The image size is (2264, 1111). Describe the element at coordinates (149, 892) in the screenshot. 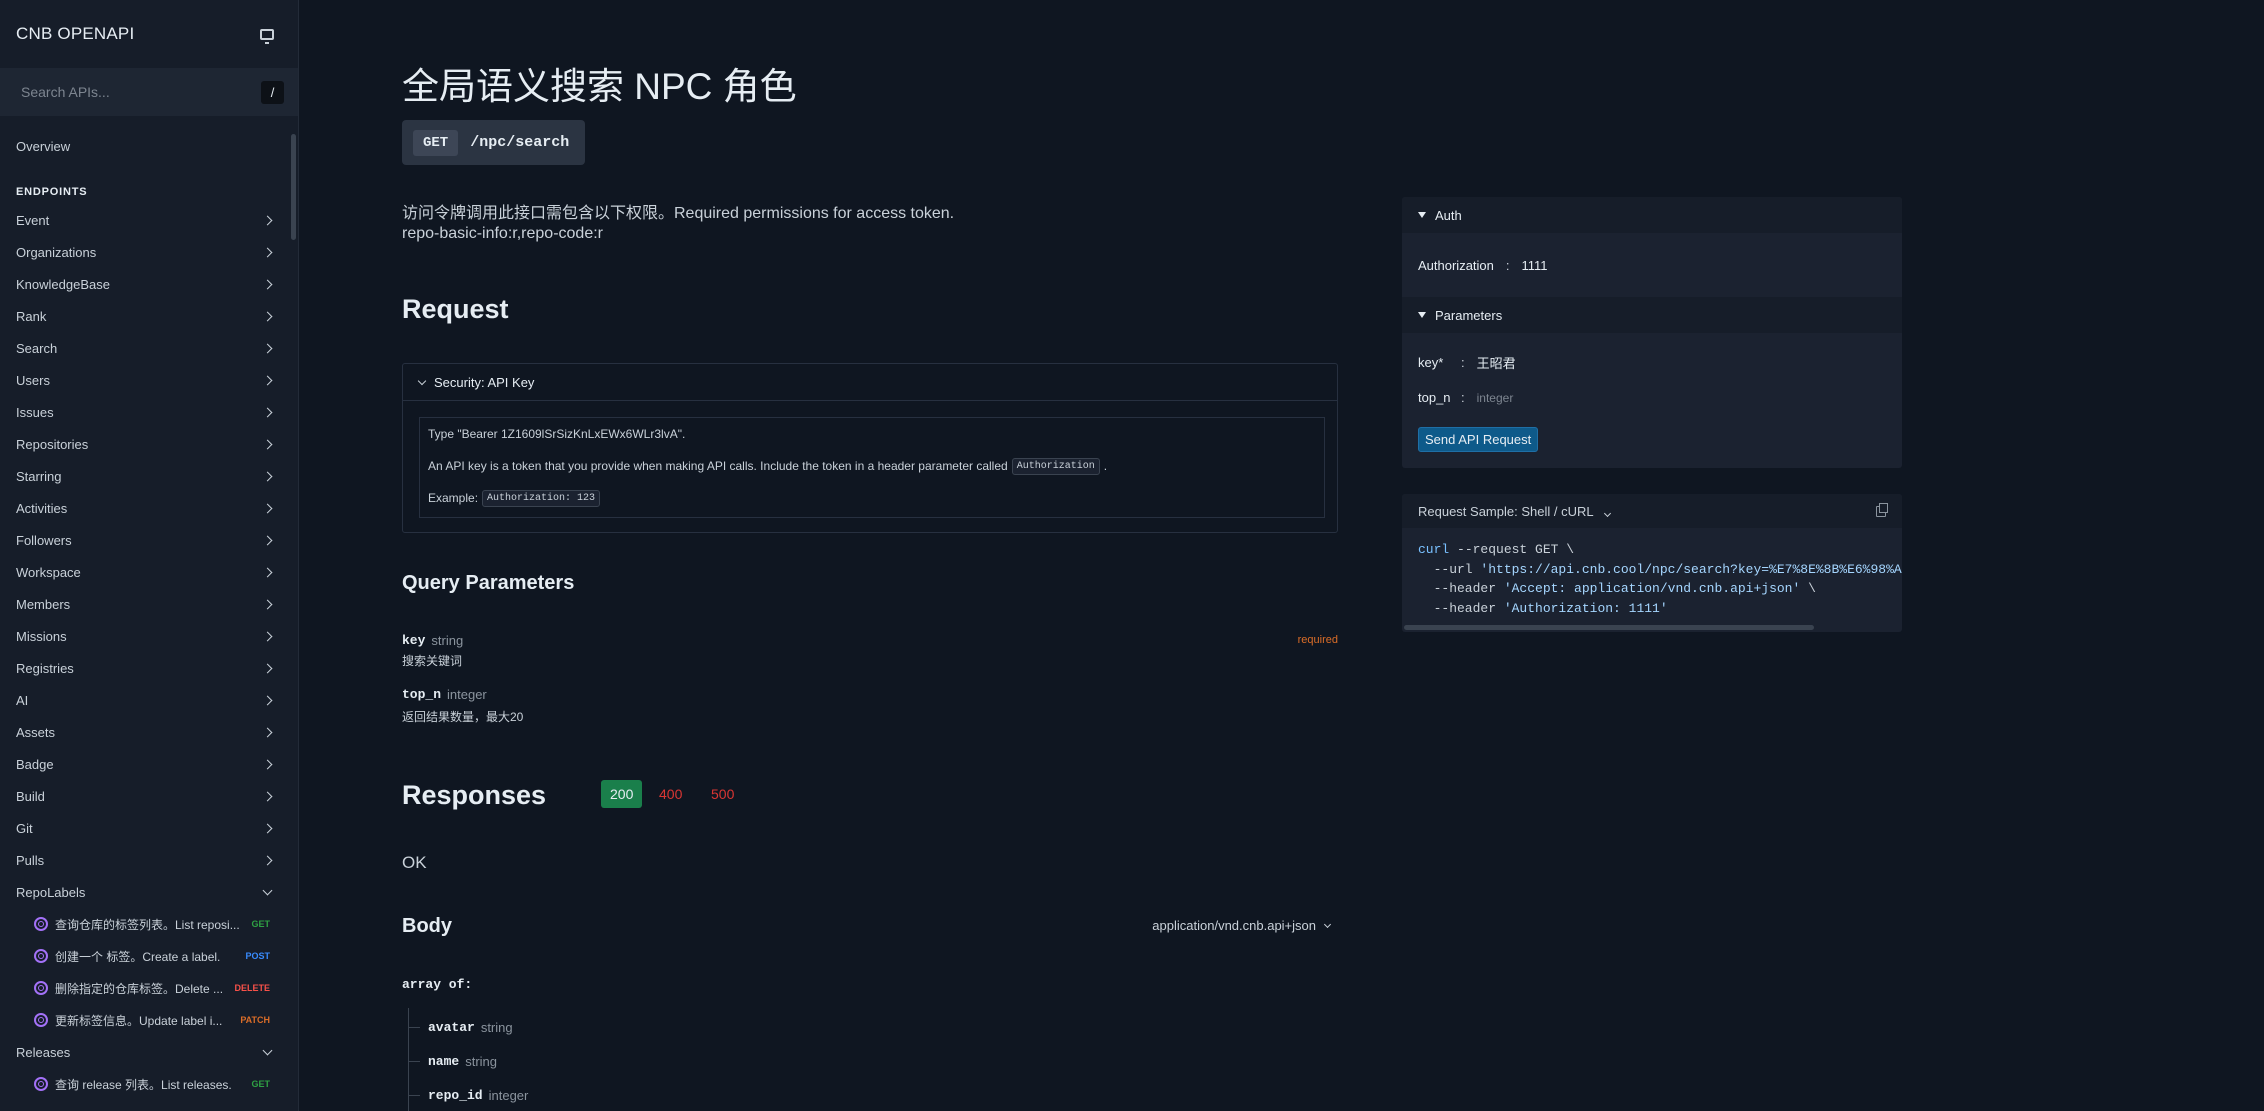

I see `sidebar-item-repolabels: RepoLabels` at that location.